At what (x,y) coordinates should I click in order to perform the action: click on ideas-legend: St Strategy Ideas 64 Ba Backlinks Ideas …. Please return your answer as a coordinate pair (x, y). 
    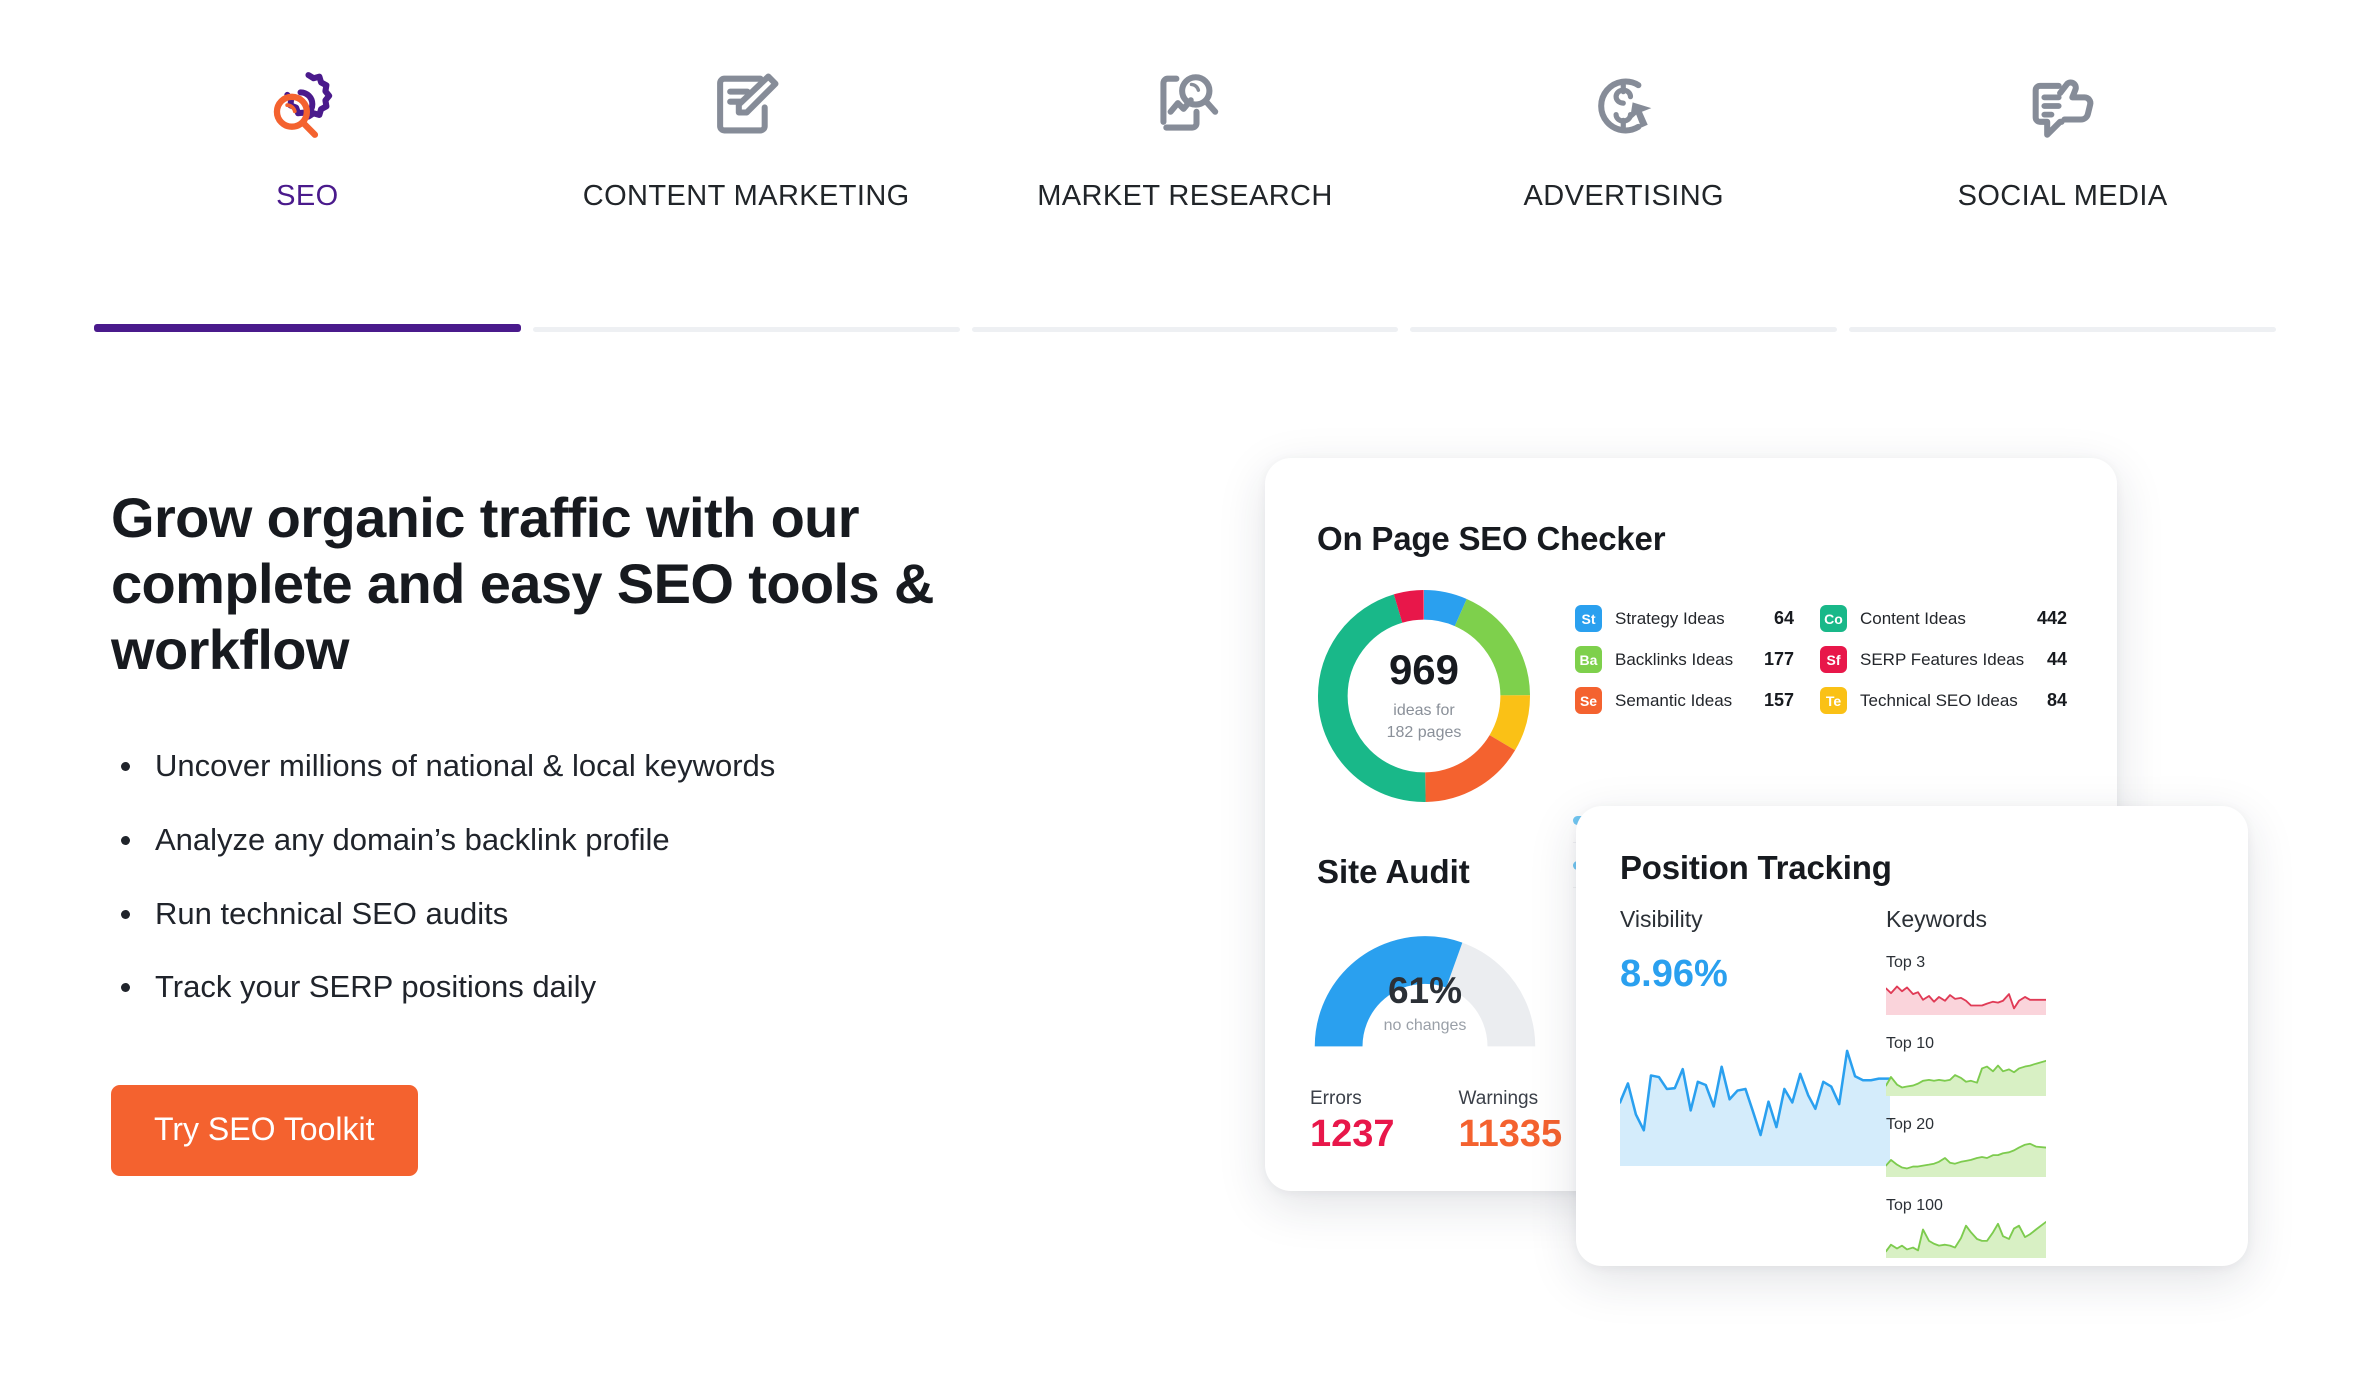
    Looking at the image, I should click on (1825, 659).